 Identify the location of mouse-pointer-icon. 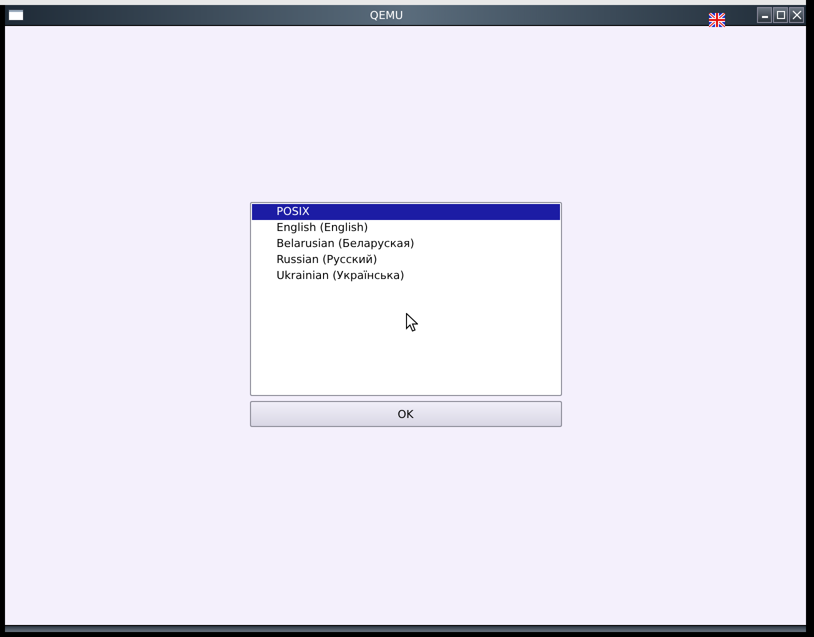
(412, 322).